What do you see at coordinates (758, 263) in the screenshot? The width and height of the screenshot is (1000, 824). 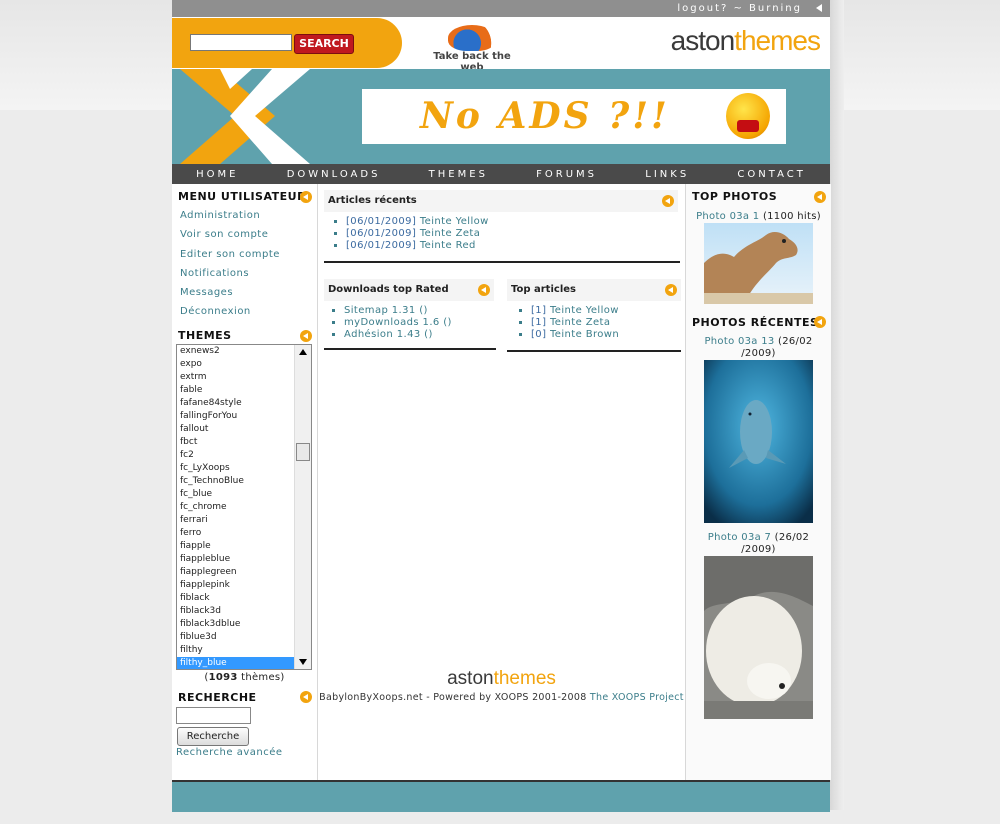 I see `camel-photo` at bounding box center [758, 263].